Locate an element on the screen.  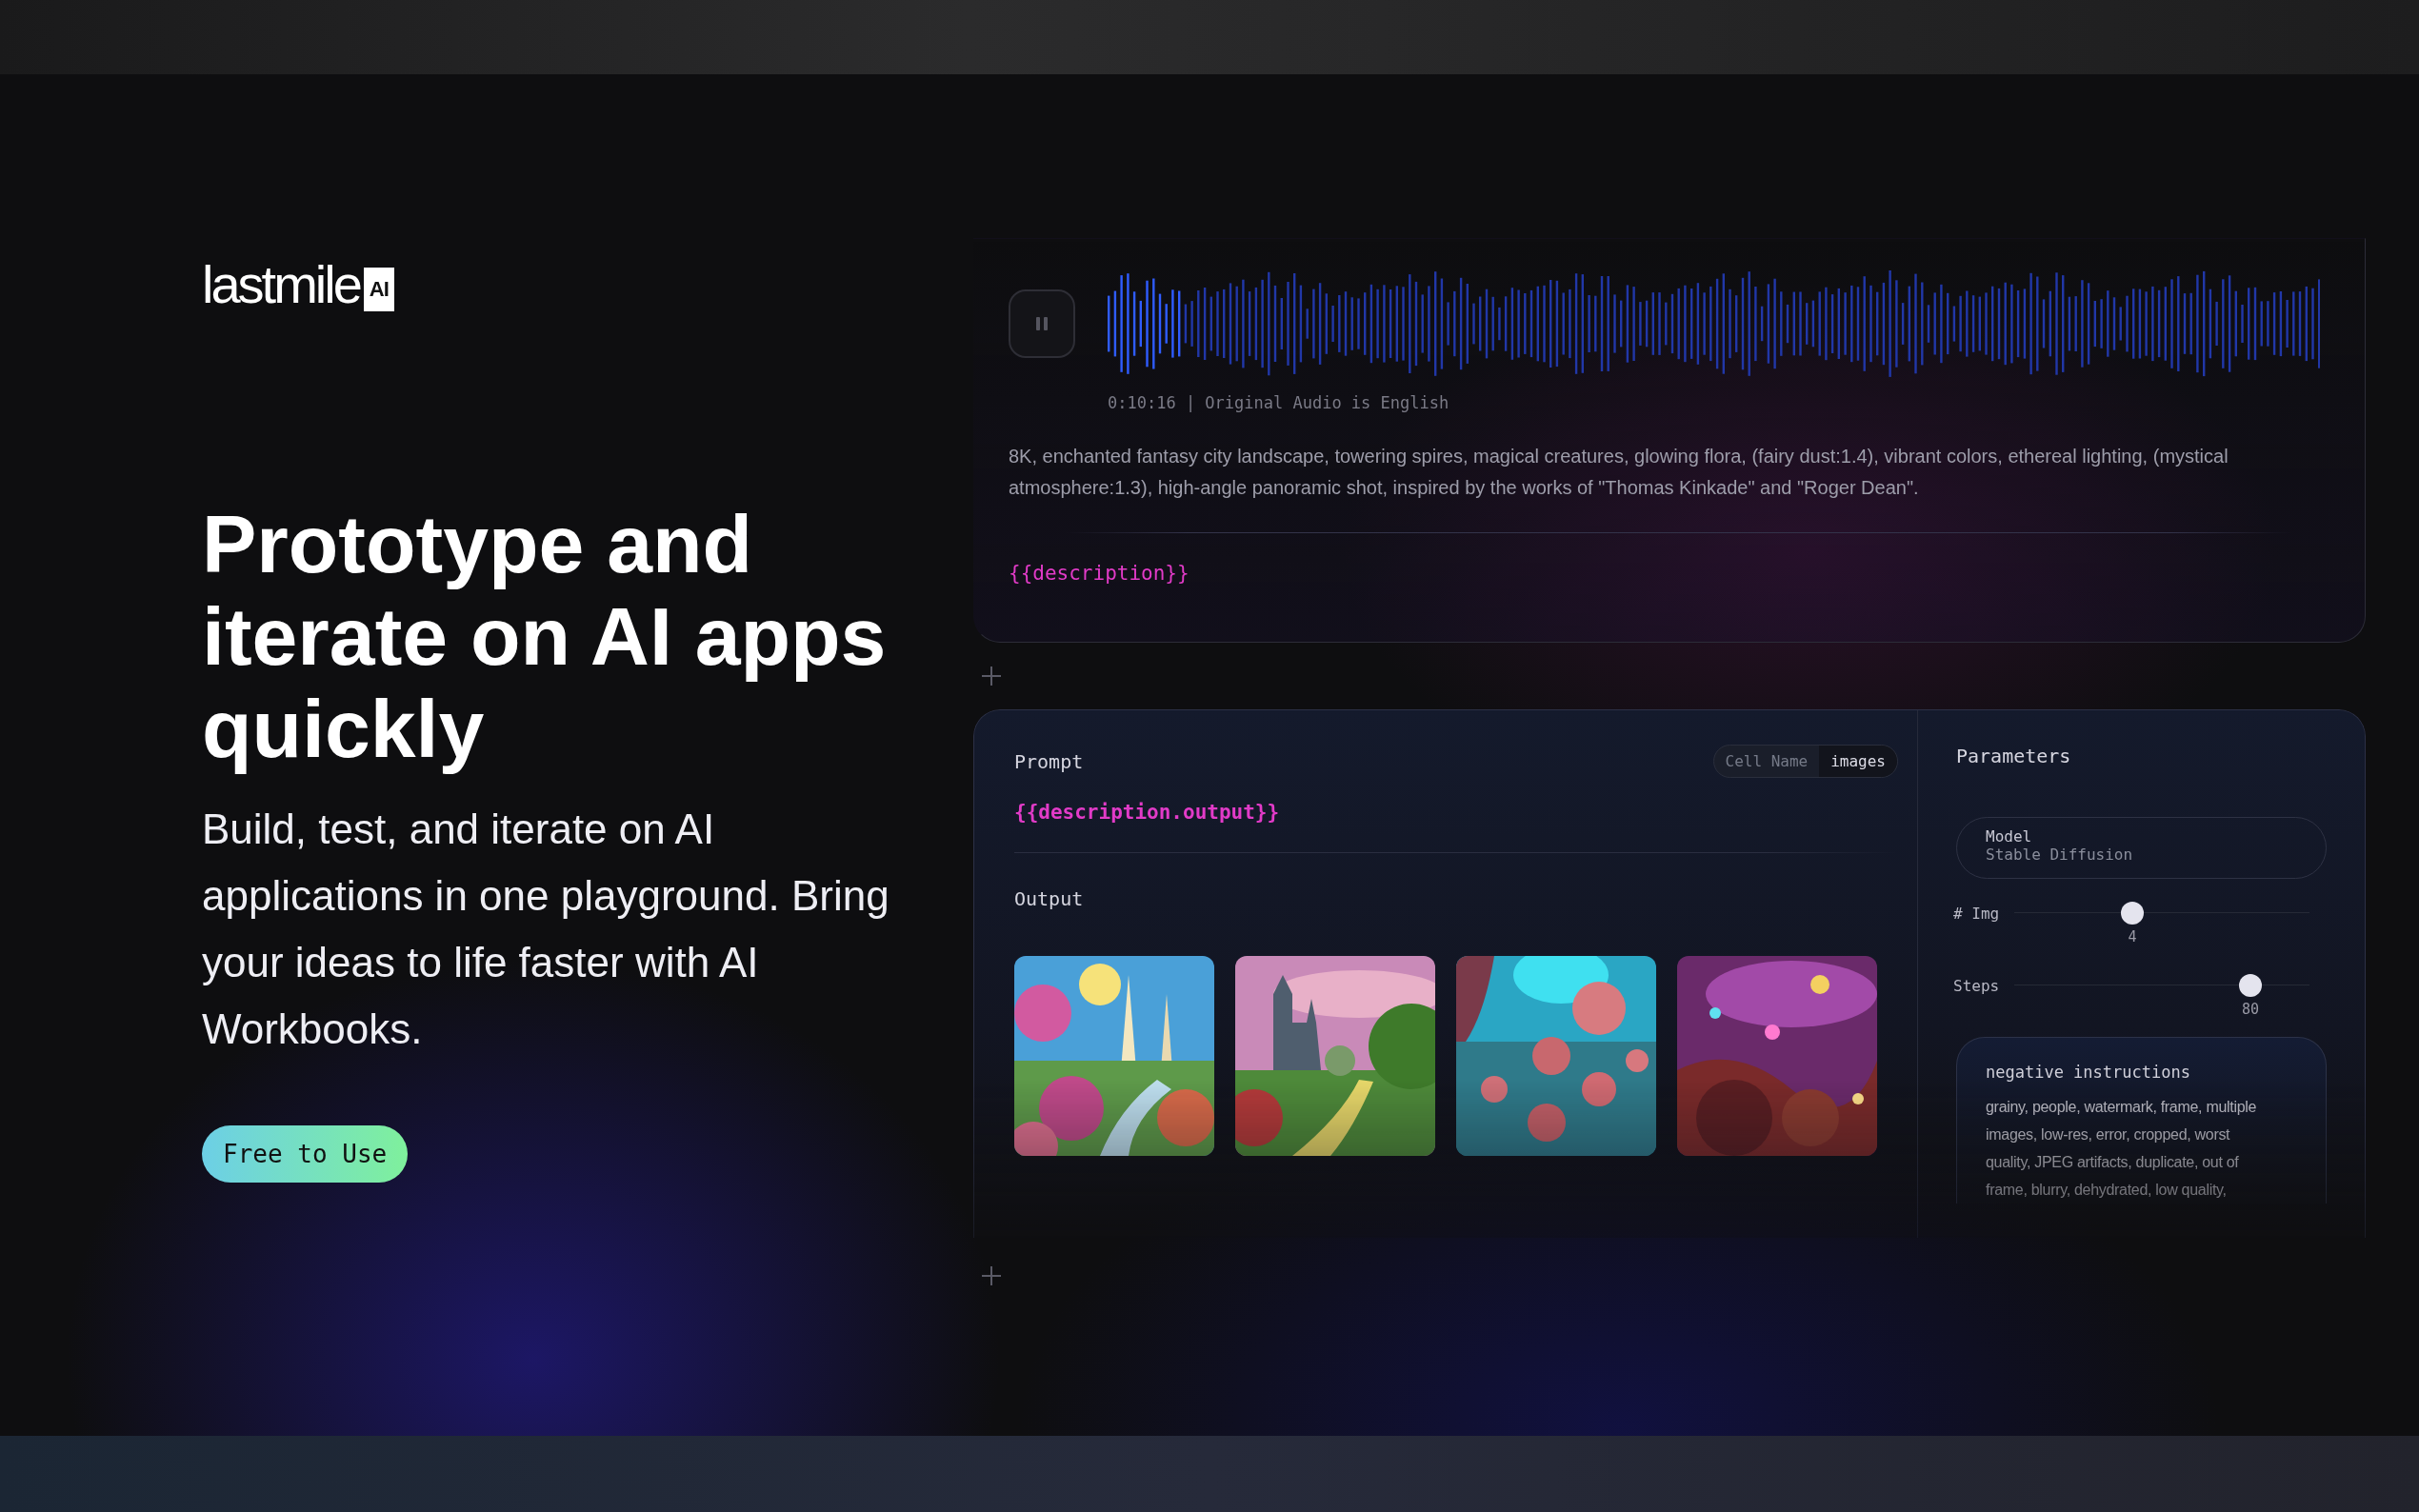
hero-description: Build, test, and iterate on AI applications in one playground. Bring your ideas to life faster with AI Workbooks. is located at coordinates (546, 929).